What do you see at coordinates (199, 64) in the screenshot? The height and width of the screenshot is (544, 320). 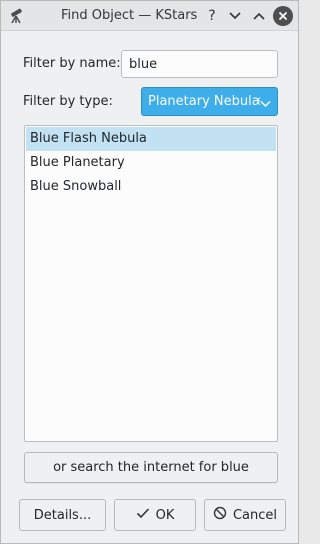 I see `filter-name-input` at bounding box center [199, 64].